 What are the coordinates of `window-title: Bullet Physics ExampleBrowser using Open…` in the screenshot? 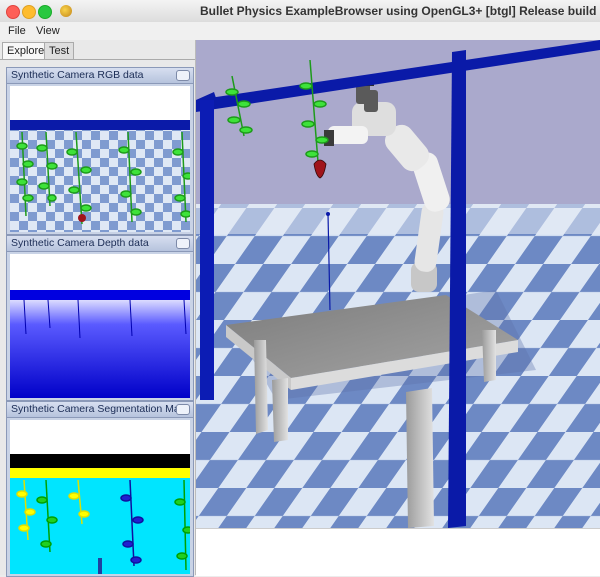 It's located at (398, 11).